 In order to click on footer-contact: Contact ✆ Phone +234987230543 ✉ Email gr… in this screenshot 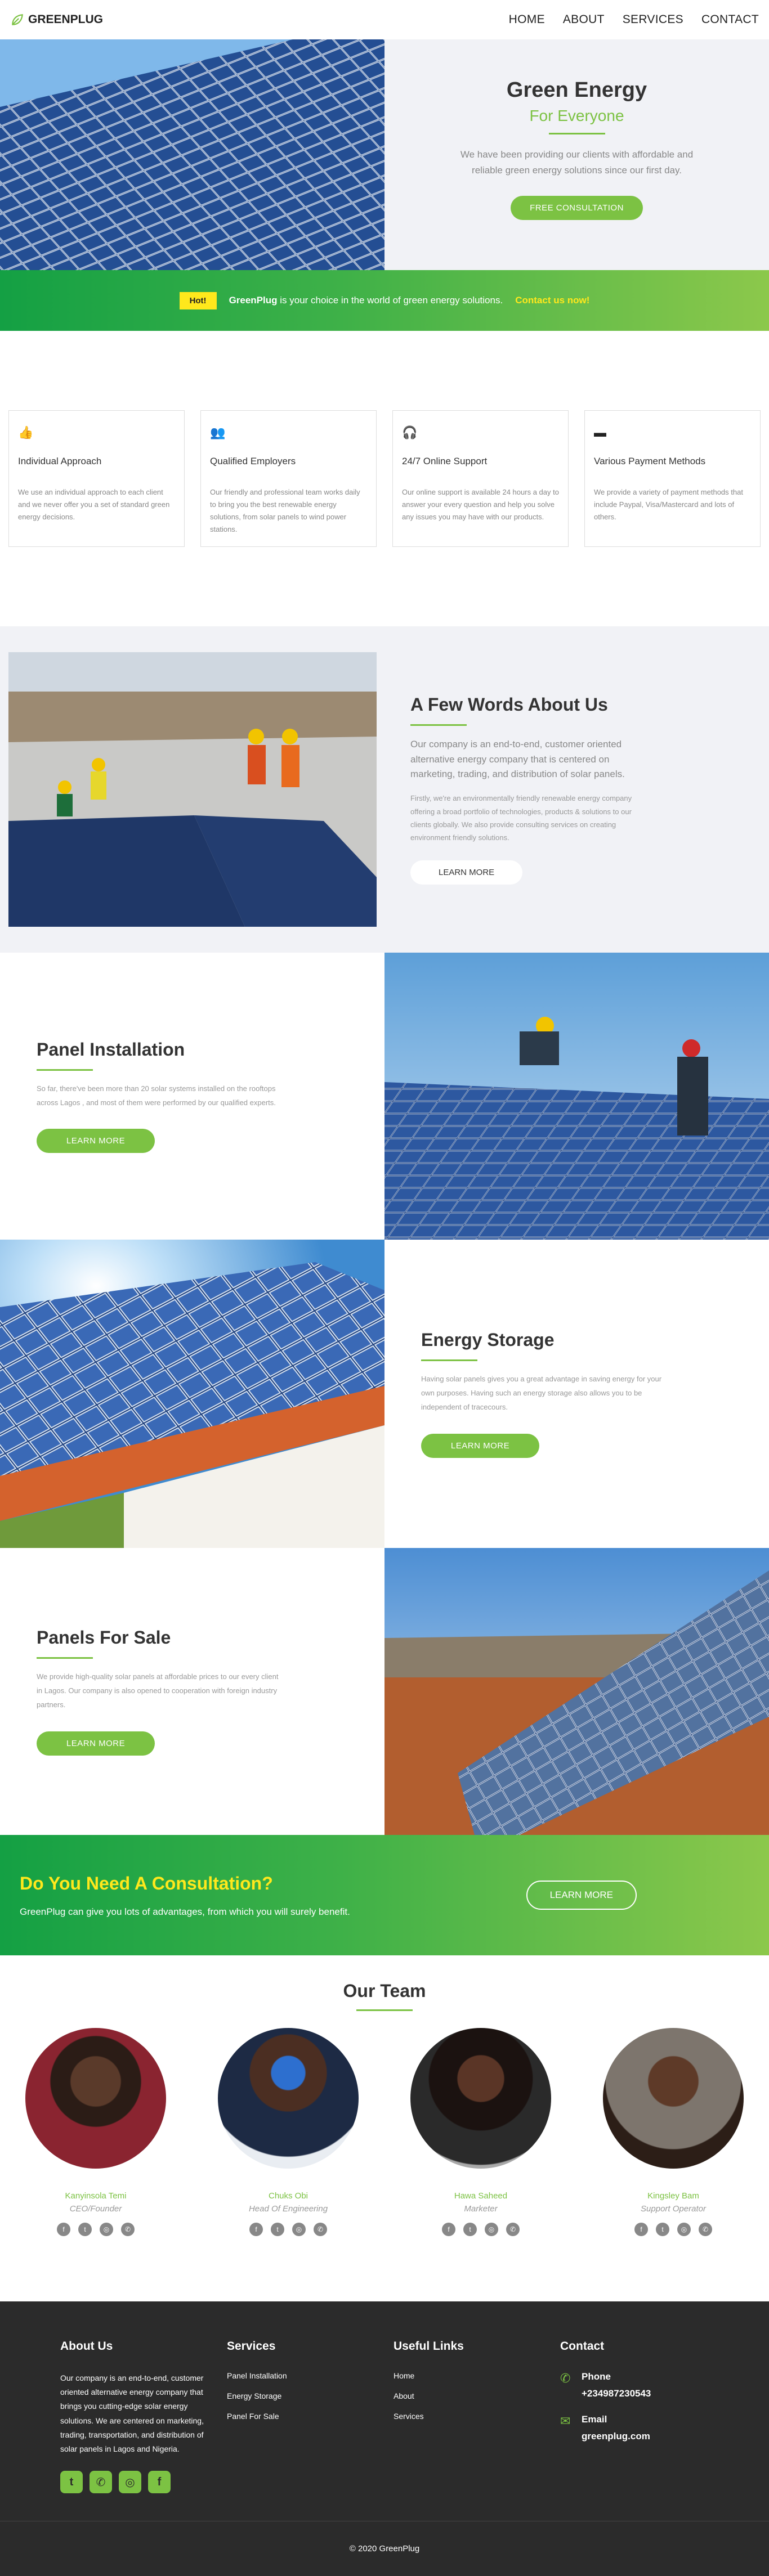, I will do `click(643, 2430)`.